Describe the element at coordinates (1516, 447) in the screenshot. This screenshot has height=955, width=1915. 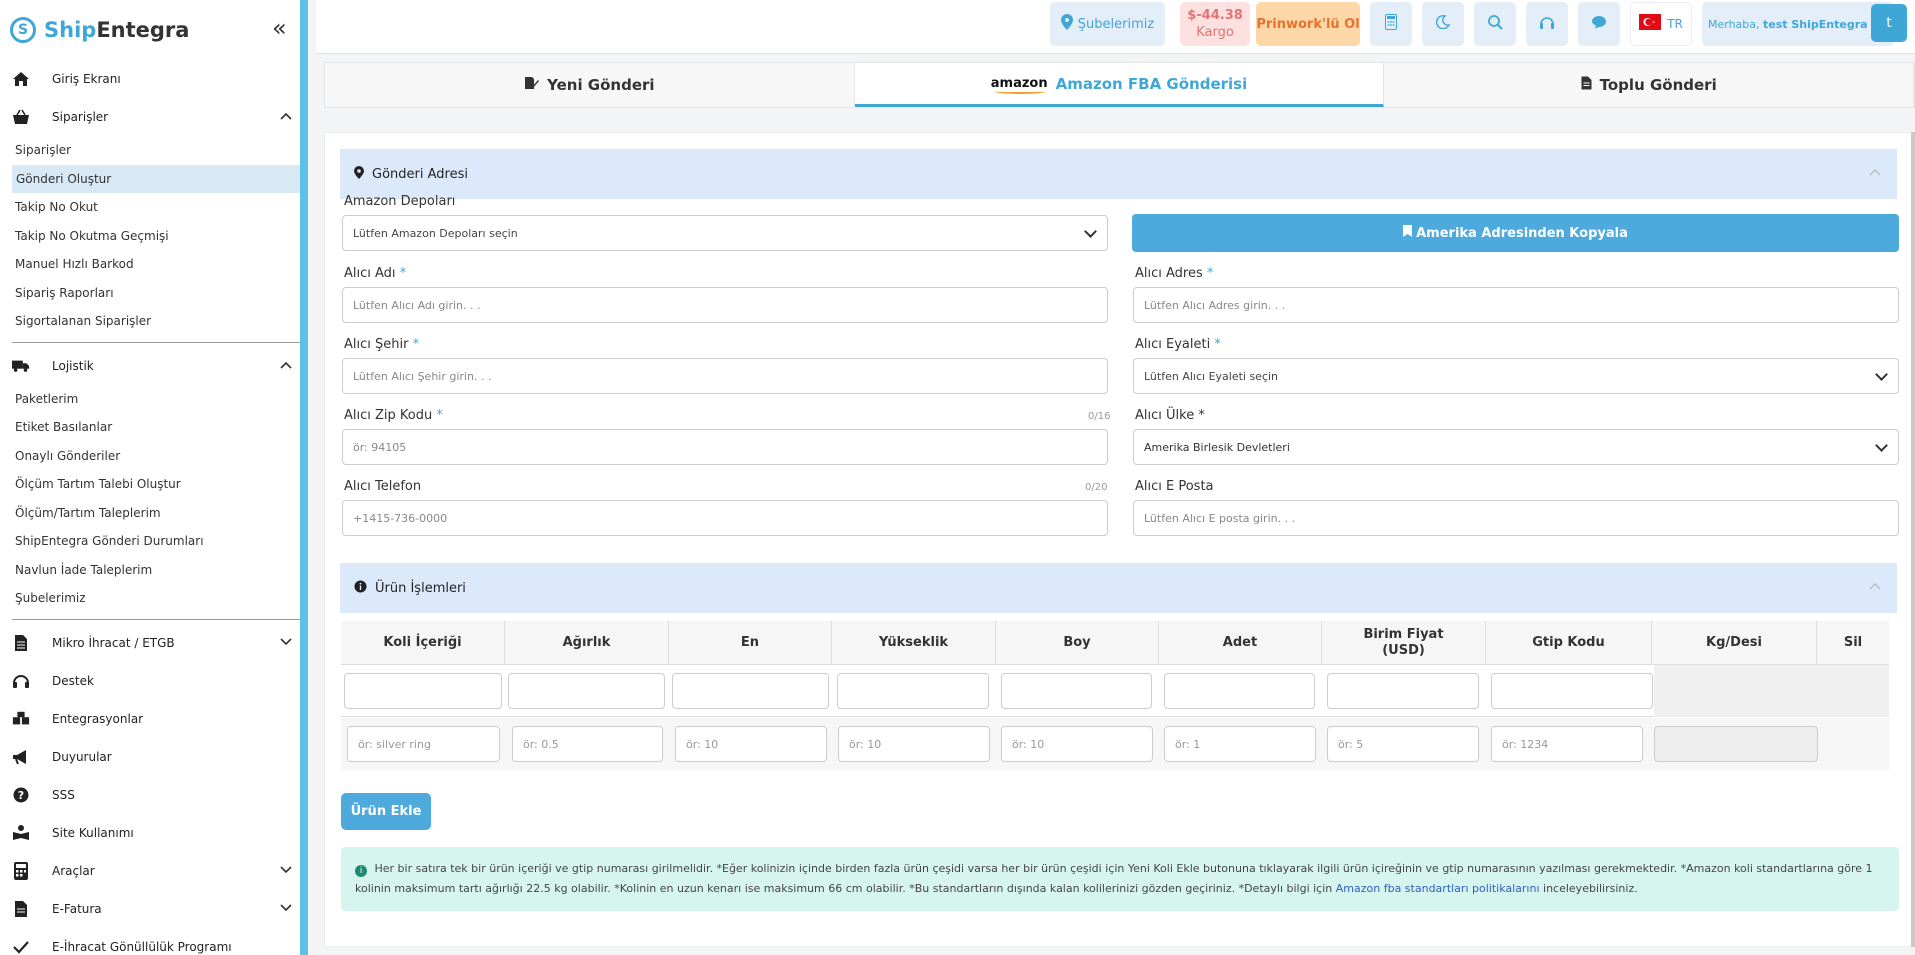
I see `recipient-country-select: Amerika Birlesik Devletleri` at that location.